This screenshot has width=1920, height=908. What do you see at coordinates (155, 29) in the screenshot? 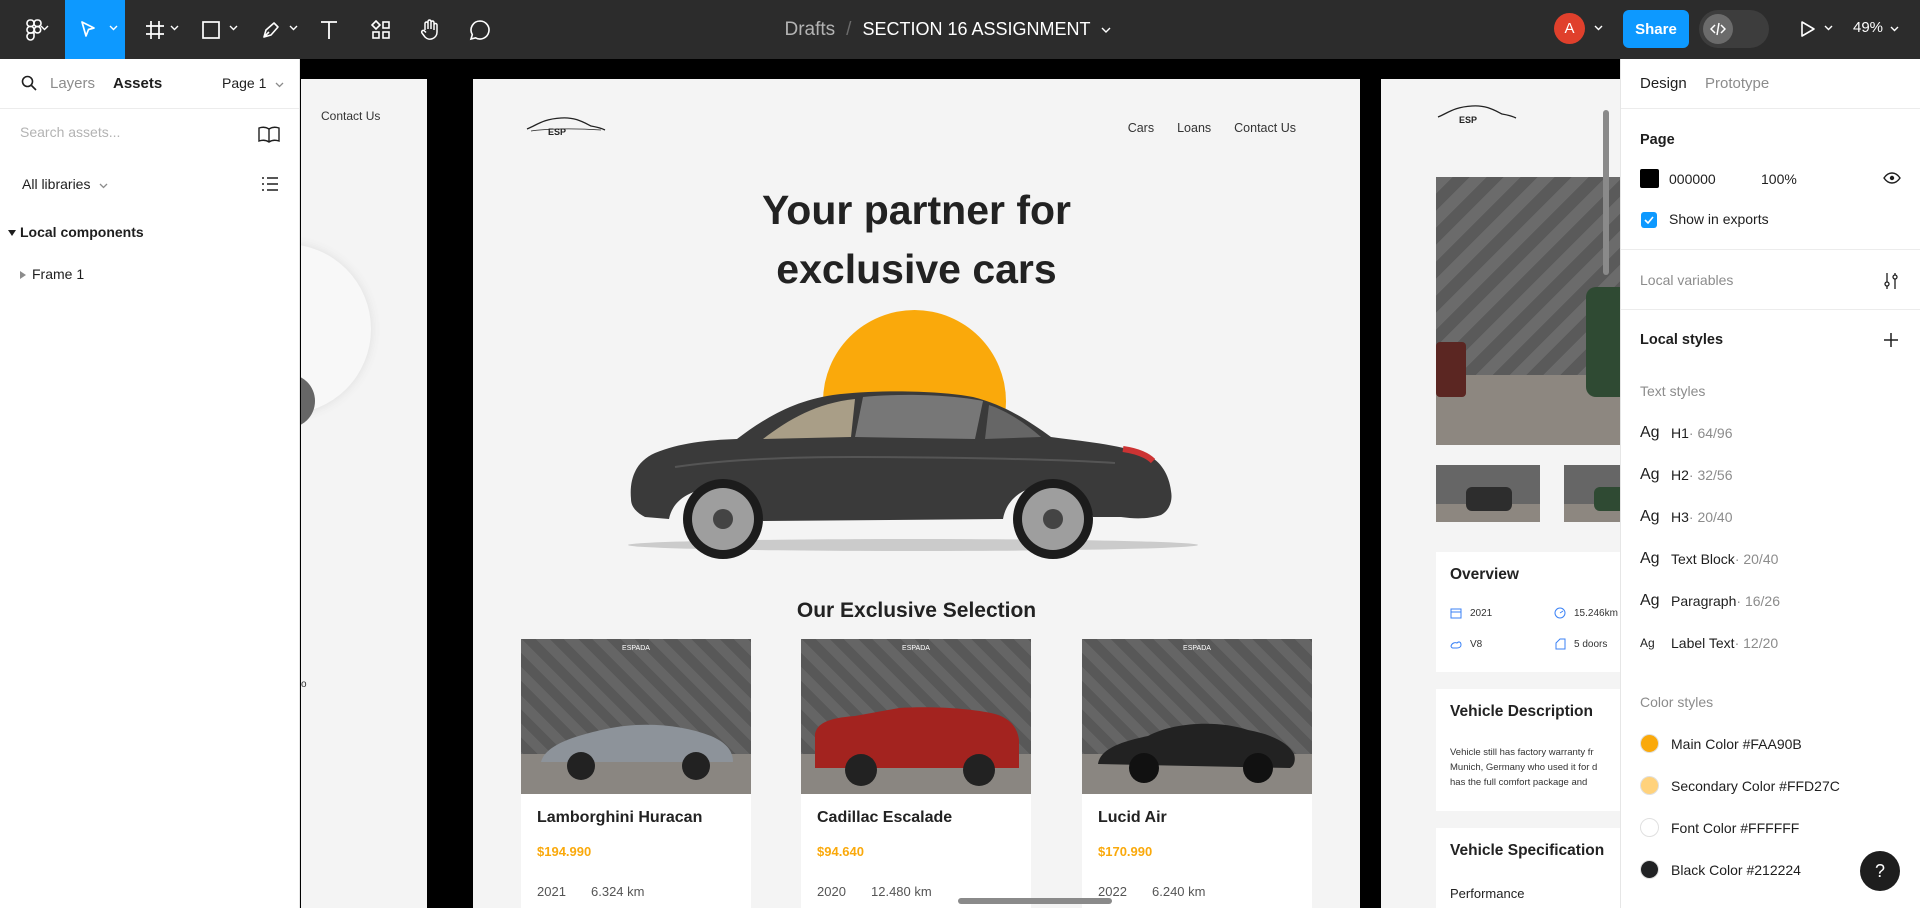
I see `frame-tool-icon` at bounding box center [155, 29].